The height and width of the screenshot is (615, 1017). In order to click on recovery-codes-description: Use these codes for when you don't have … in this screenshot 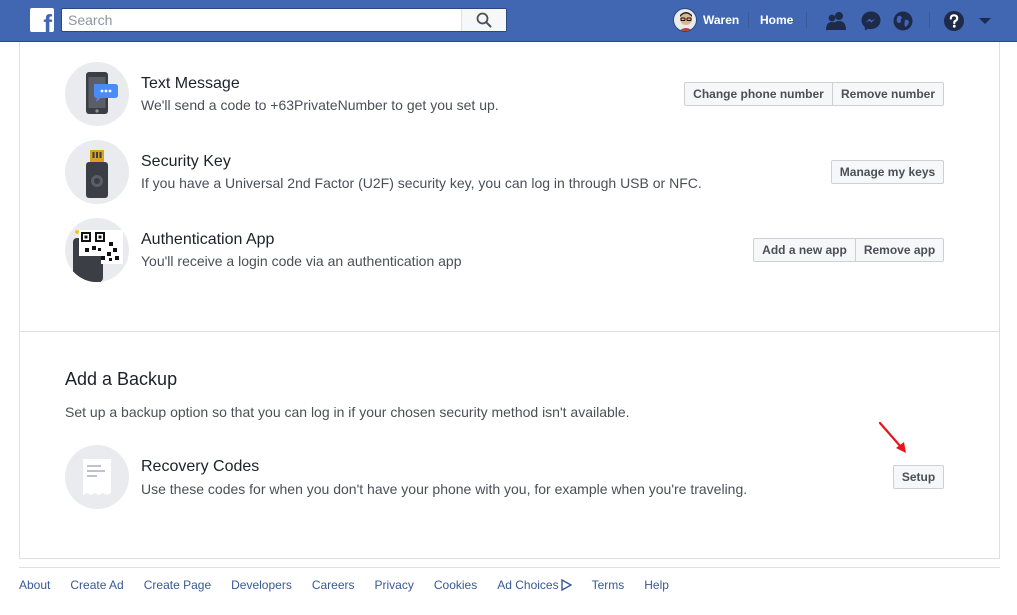, I will do `click(444, 489)`.